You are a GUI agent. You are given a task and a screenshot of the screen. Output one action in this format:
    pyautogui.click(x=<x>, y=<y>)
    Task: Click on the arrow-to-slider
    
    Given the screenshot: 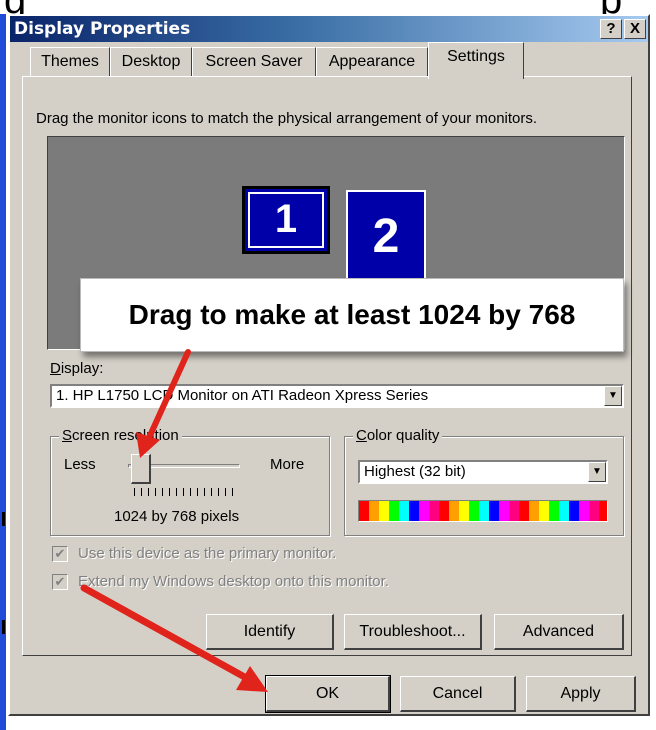 What is the action you would take?
    pyautogui.click(x=163, y=403)
    